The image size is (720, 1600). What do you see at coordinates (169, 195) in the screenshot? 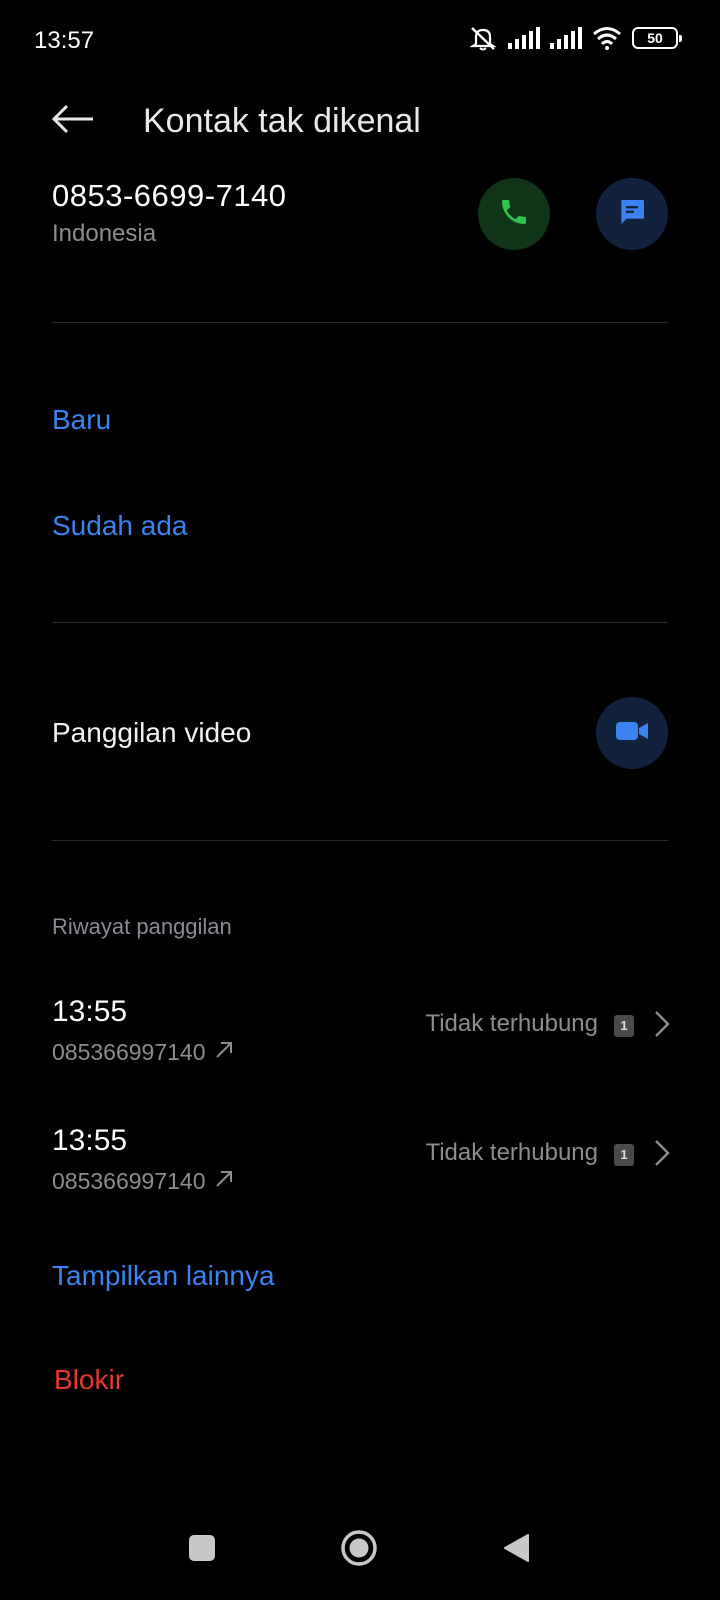
I see `phone-number: 0853-6699-7140` at bounding box center [169, 195].